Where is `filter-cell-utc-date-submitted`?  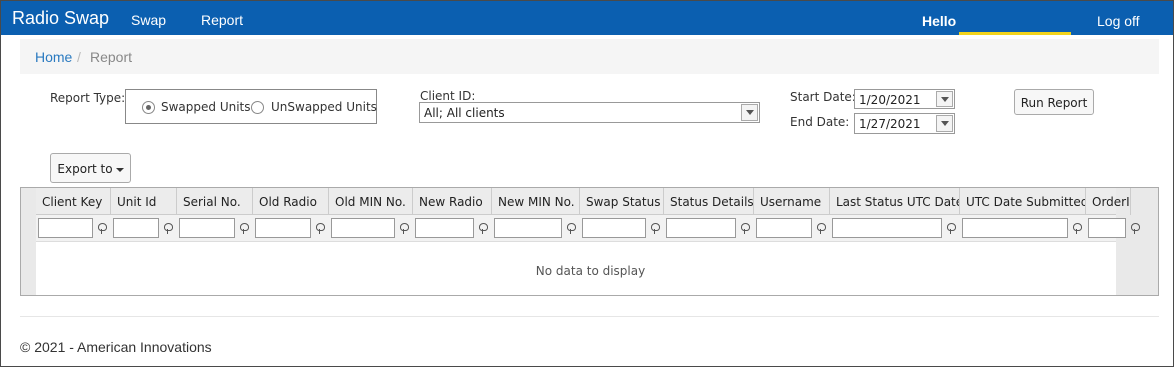
filter-cell-utc-date-submitted is located at coordinates (1023, 228).